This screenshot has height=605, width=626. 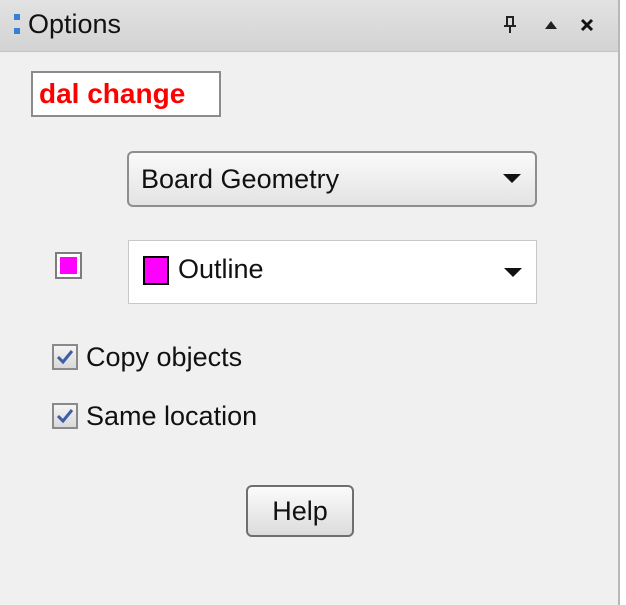 I want to click on class-select: Board Geometry, so click(x=332, y=179).